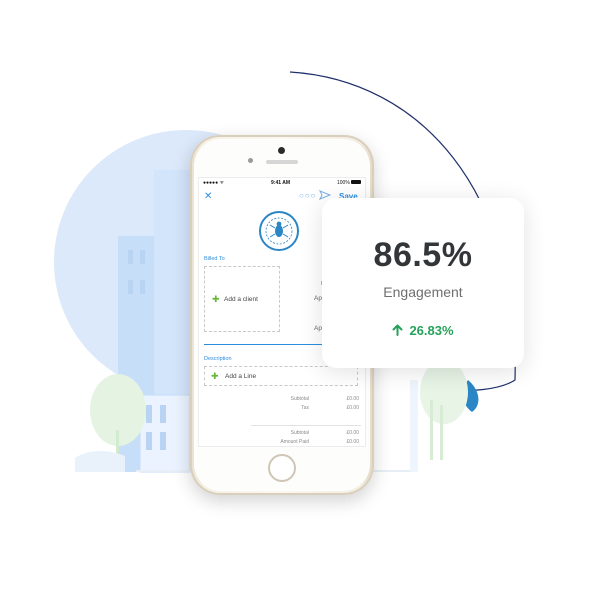 This screenshot has width=589, height=592. I want to click on add-client-button: ✚ Add a client, so click(242, 299).